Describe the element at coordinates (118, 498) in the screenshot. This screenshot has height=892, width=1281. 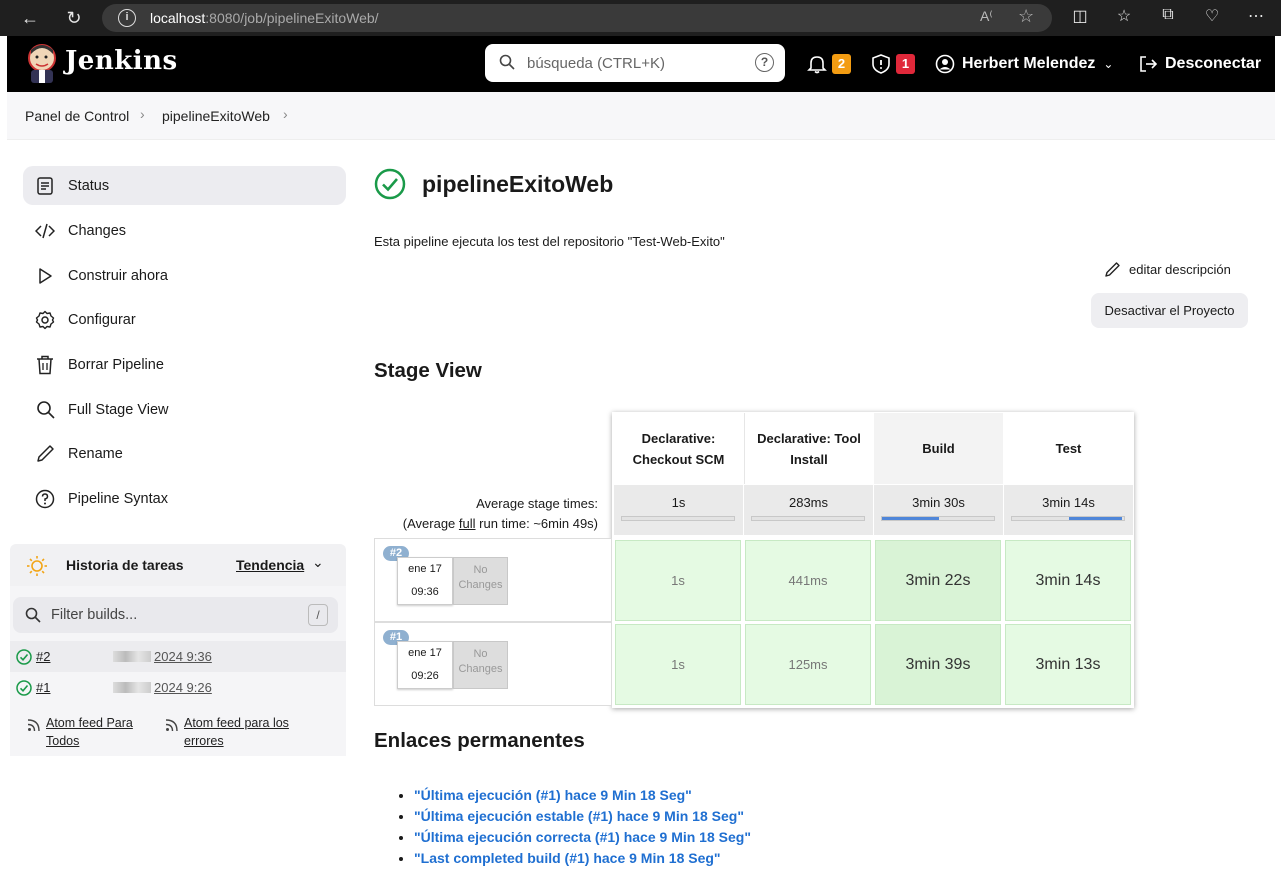
I see `sidebar-item-label: Pipeline Syntax` at that location.